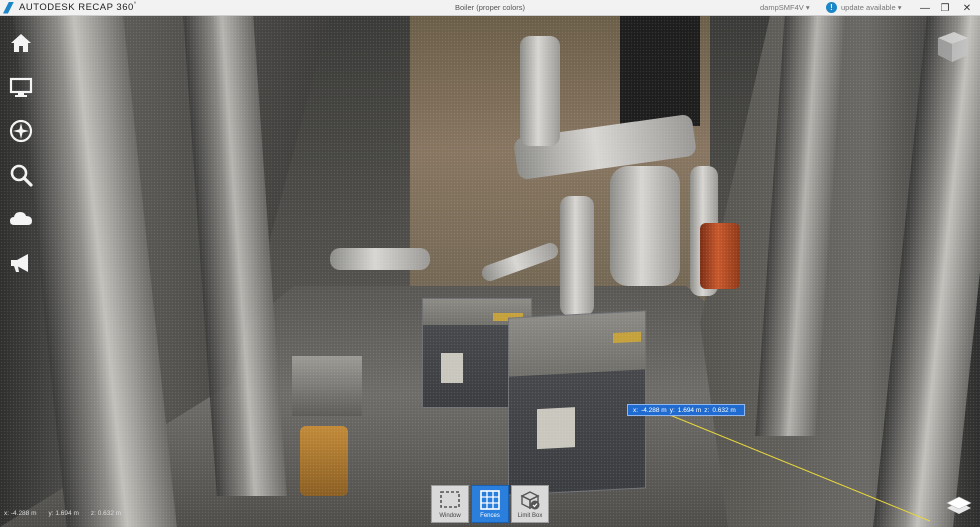 This screenshot has width=980, height=527. Describe the element at coordinates (577, 403) in the screenshot. I see `boiler-right` at that location.